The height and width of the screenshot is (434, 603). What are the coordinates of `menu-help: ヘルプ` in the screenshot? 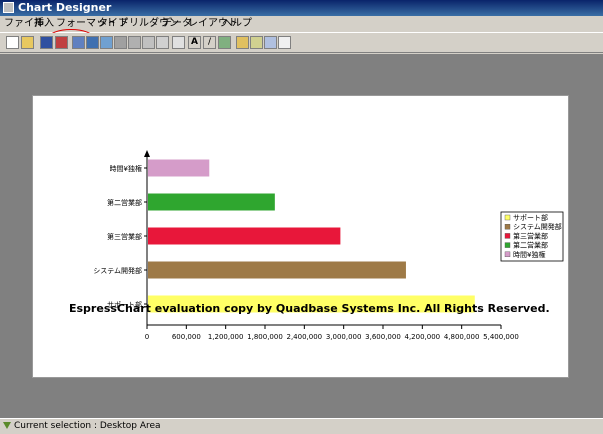 It's located at (237, 24).